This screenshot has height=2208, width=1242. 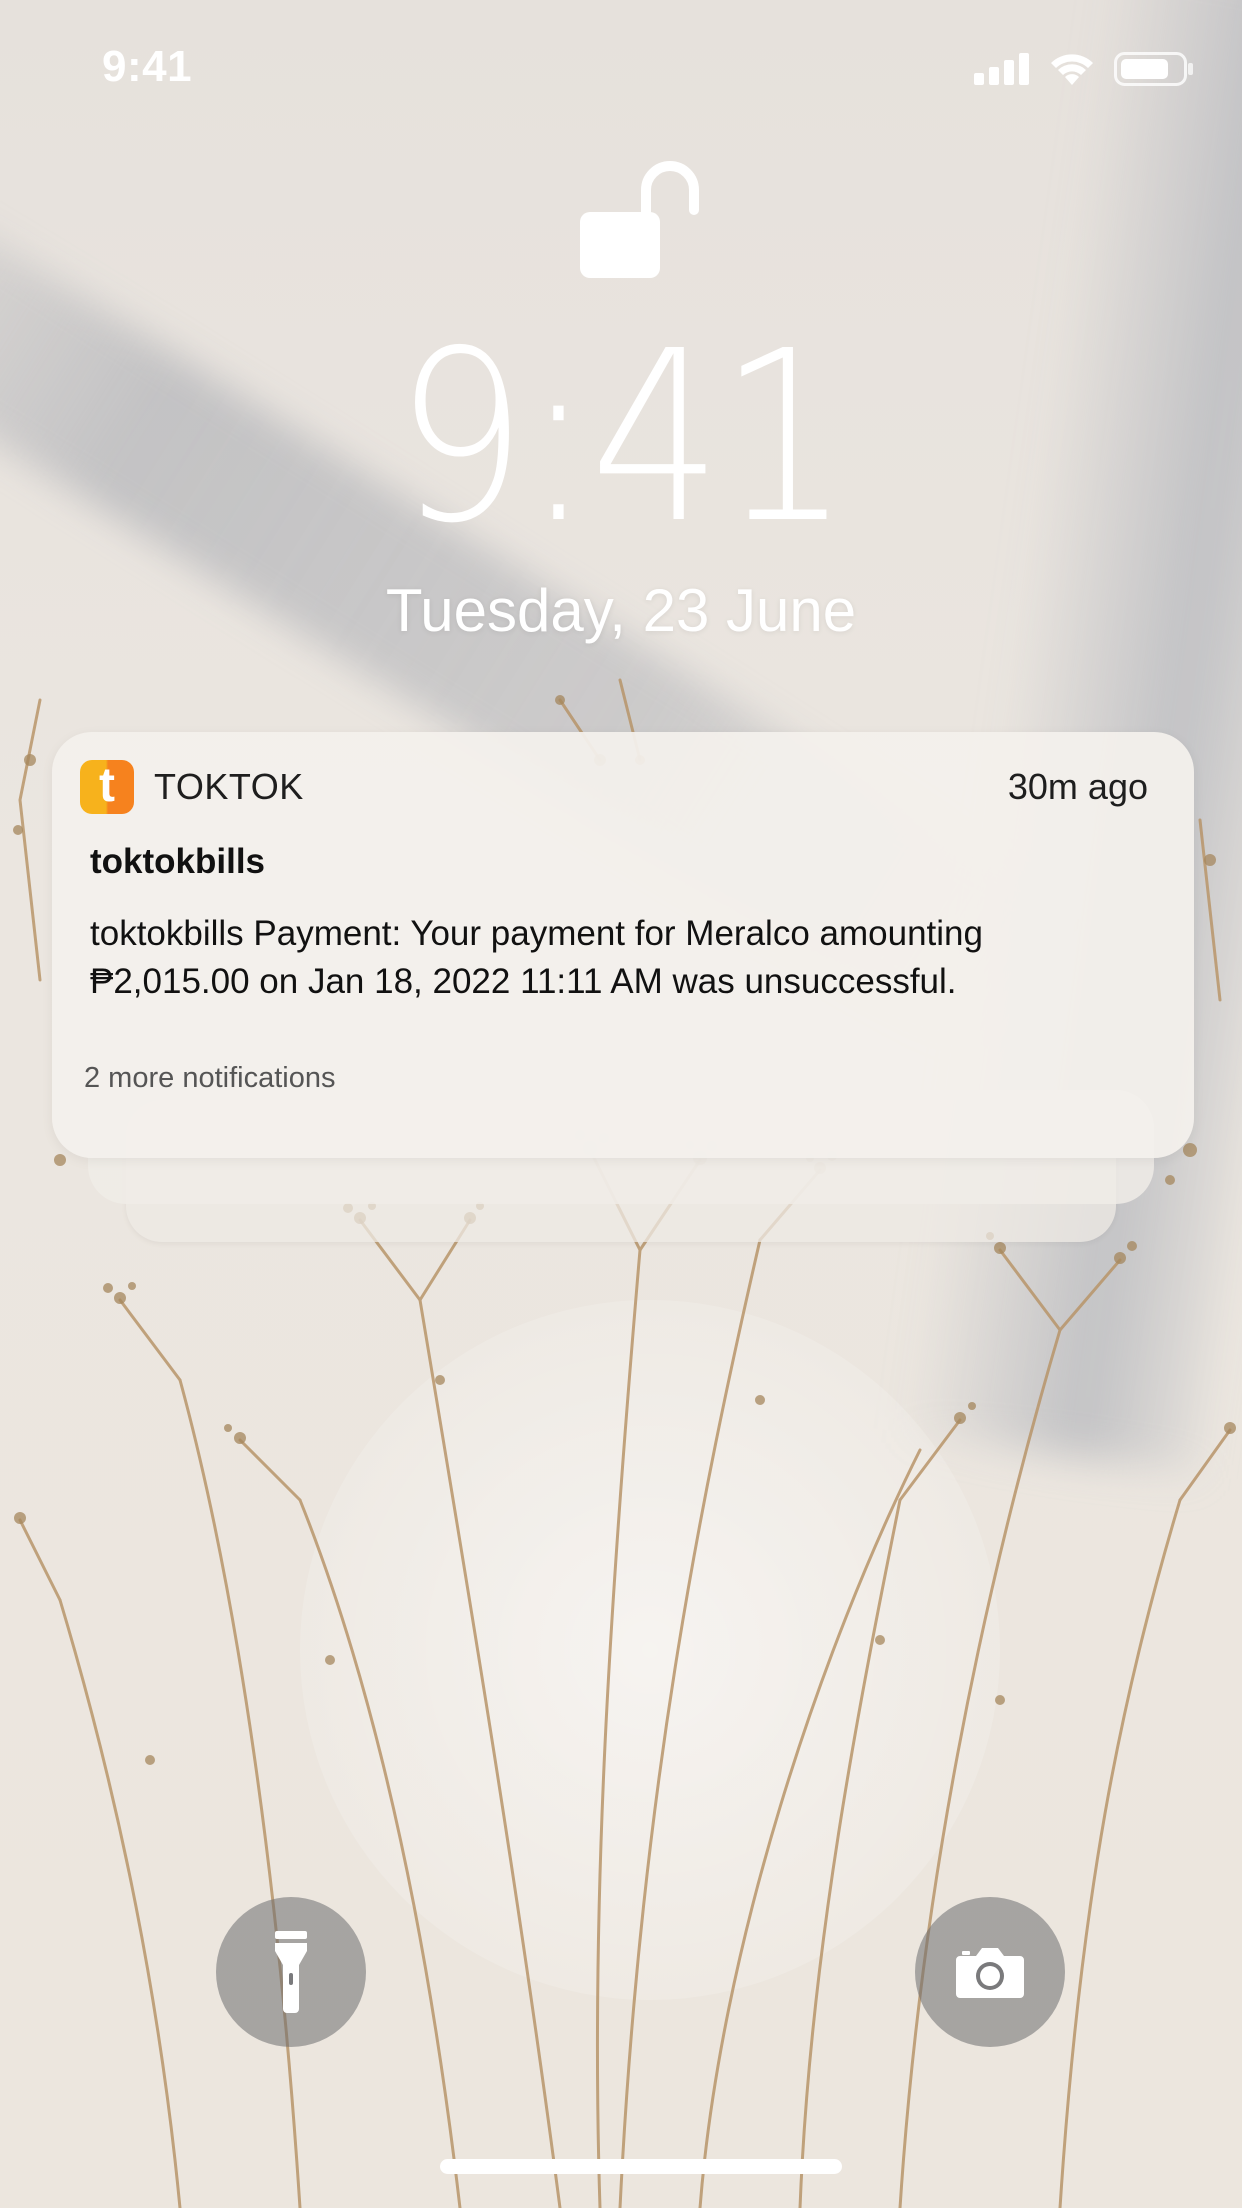 What do you see at coordinates (229, 786) in the screenshot?
I see `notification-app-name: TOKTOK` at bounding box center [229, 786].